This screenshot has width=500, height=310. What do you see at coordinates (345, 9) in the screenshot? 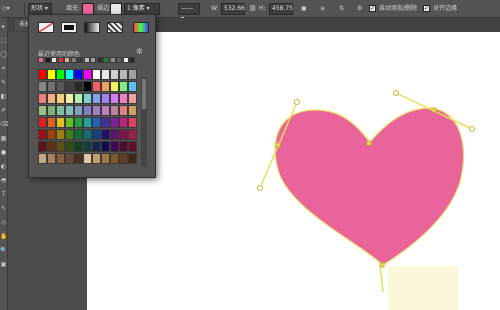
I see `path-arrangement-icon: ⇅` at bounding box center [345, 9].